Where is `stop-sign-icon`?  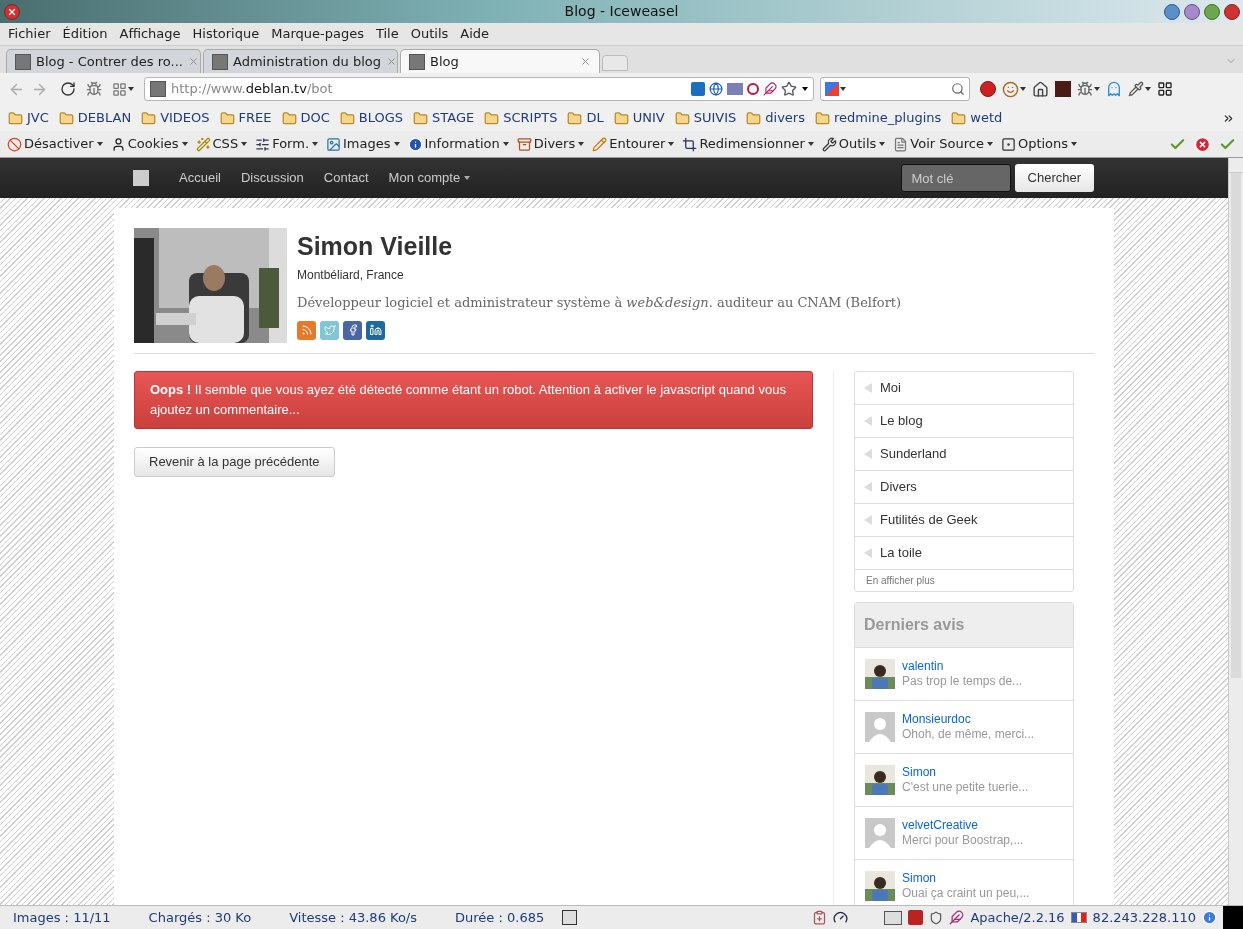 stop-sign-icon is located at coordinates (988, 89).